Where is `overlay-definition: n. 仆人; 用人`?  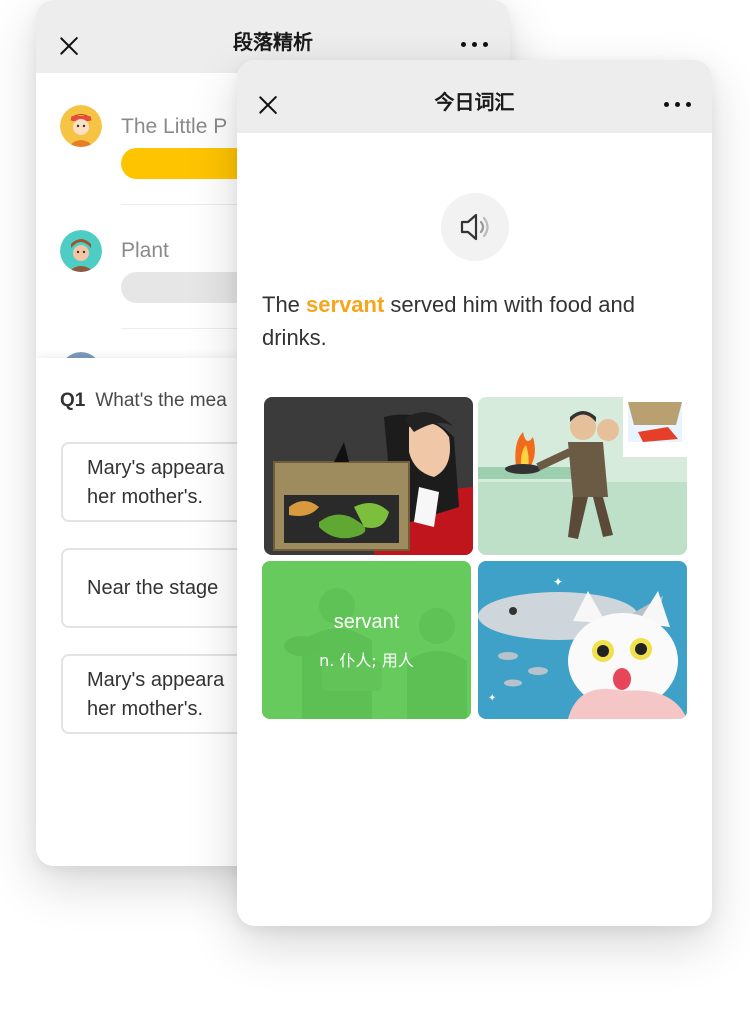 overlay-definition: n. 仆人; 用人 is located at coordinates (366, 660).